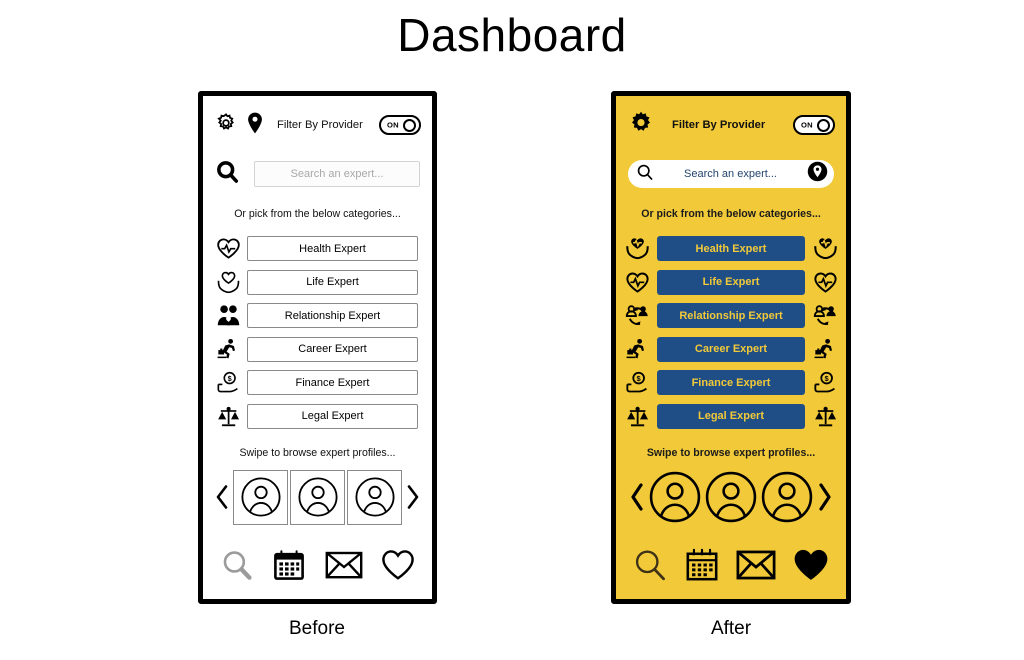 This screenshot has width=1024, height=660. Describe the element at coordinates (811, 565) in the screenshot. I see `heart-filled-icon` at that location.